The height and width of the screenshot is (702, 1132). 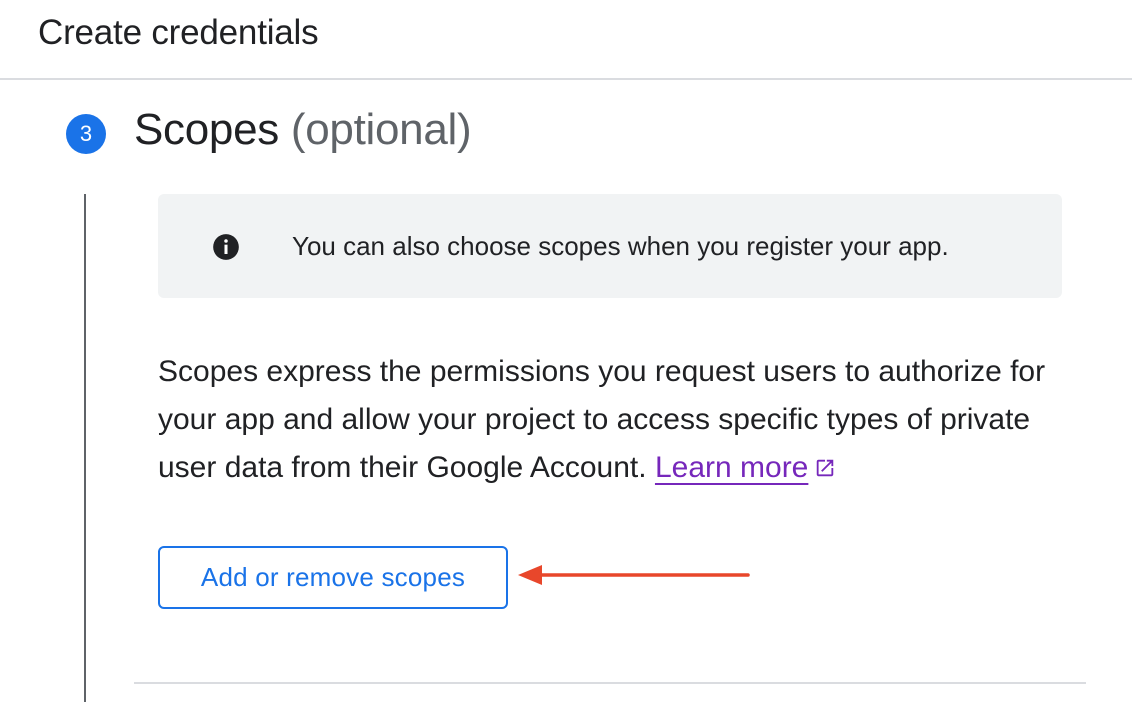 What do you see at coordinates (634, 575) in the screenshot?
I see `annotation-arrow` at bounding box center [634, 575].